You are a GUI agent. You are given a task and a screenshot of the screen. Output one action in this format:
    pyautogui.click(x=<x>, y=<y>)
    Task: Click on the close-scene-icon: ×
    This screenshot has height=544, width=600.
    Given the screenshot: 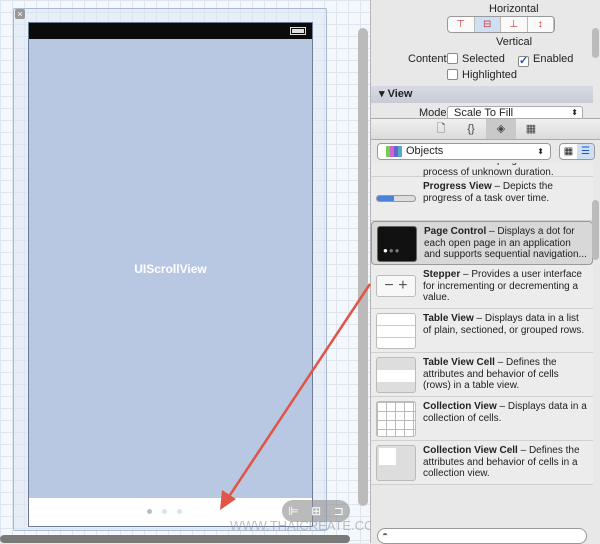 What is the action you would take?
    pyautogui.click(x=20, y=14)
    